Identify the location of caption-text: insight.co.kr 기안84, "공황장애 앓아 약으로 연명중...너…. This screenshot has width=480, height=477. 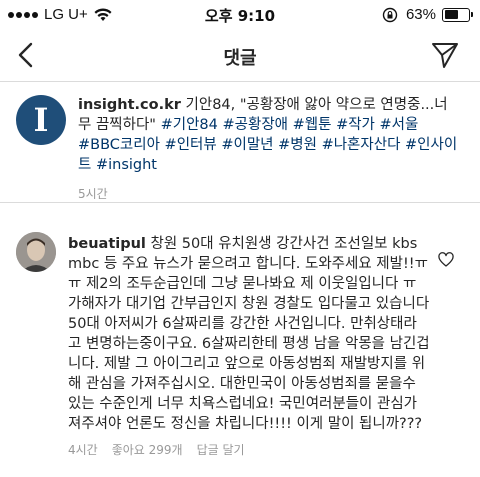
(268, 135).